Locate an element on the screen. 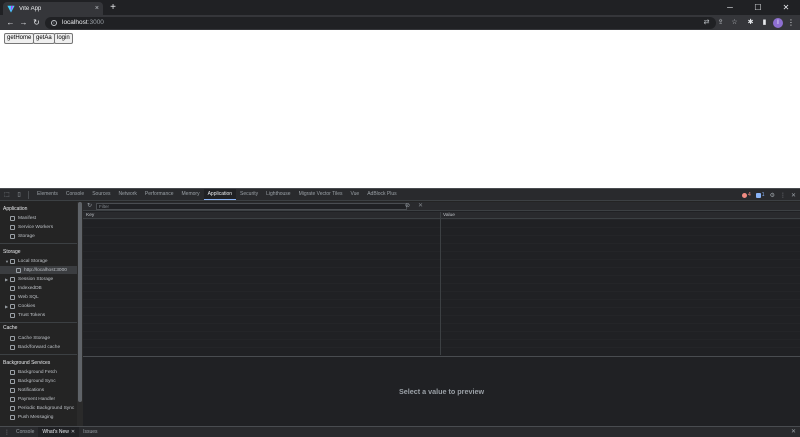 The width and height of the screenshot is (800, 437). sidebar-item-local-storage: ▼ Local Storage is located at coordinates (38, 261).